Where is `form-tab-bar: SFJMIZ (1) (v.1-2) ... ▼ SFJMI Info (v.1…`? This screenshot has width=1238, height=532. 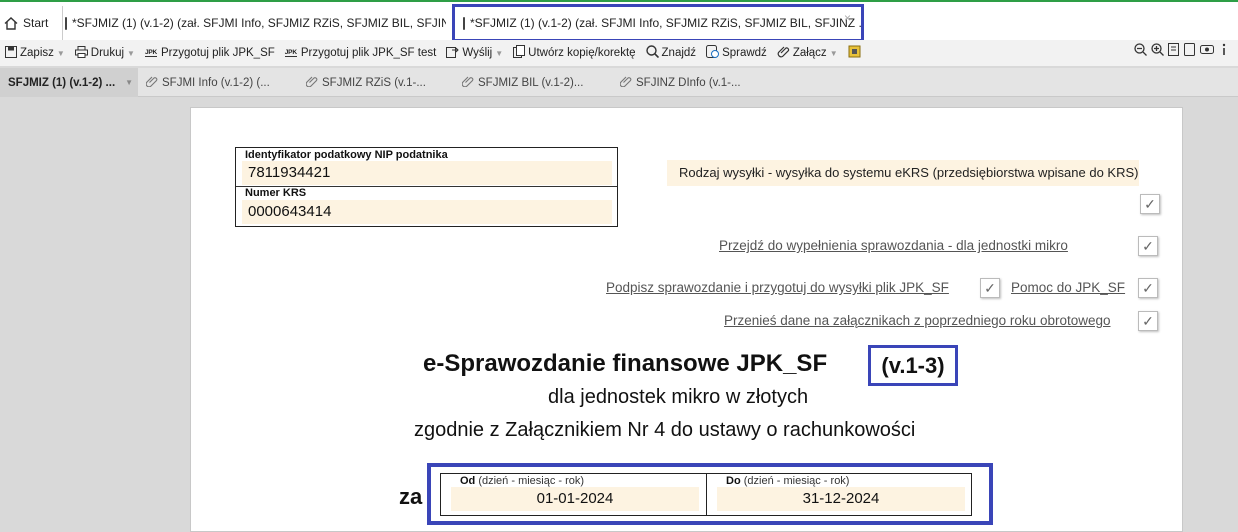
form-tab-bar: SFJMIZ (1) (v.1-2) ... ▼ SFJMI Info (v.1… is located at coordinates (619, 82).